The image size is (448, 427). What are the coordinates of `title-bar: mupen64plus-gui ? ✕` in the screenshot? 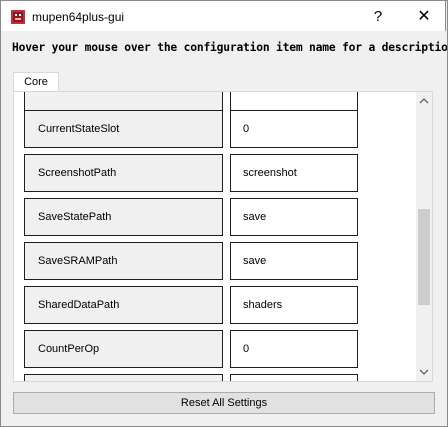 It's located at (223, 15).